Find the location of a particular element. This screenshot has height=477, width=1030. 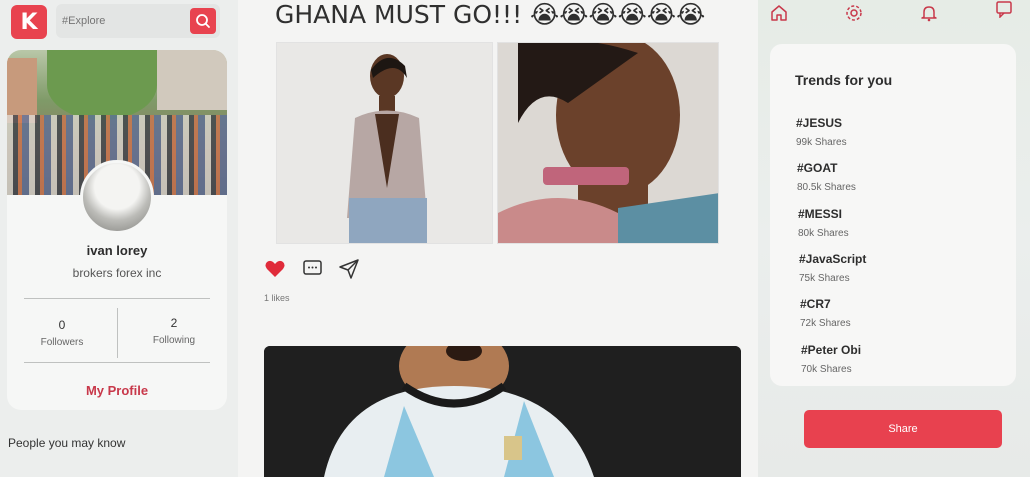

send-icon is located at coordinates (349, 269).